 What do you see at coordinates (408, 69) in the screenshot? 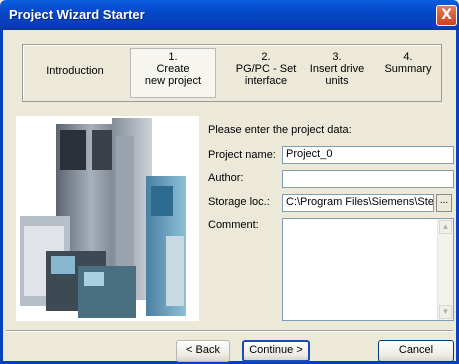
I see `step-label: Summary` at bounding box center [408, 69].